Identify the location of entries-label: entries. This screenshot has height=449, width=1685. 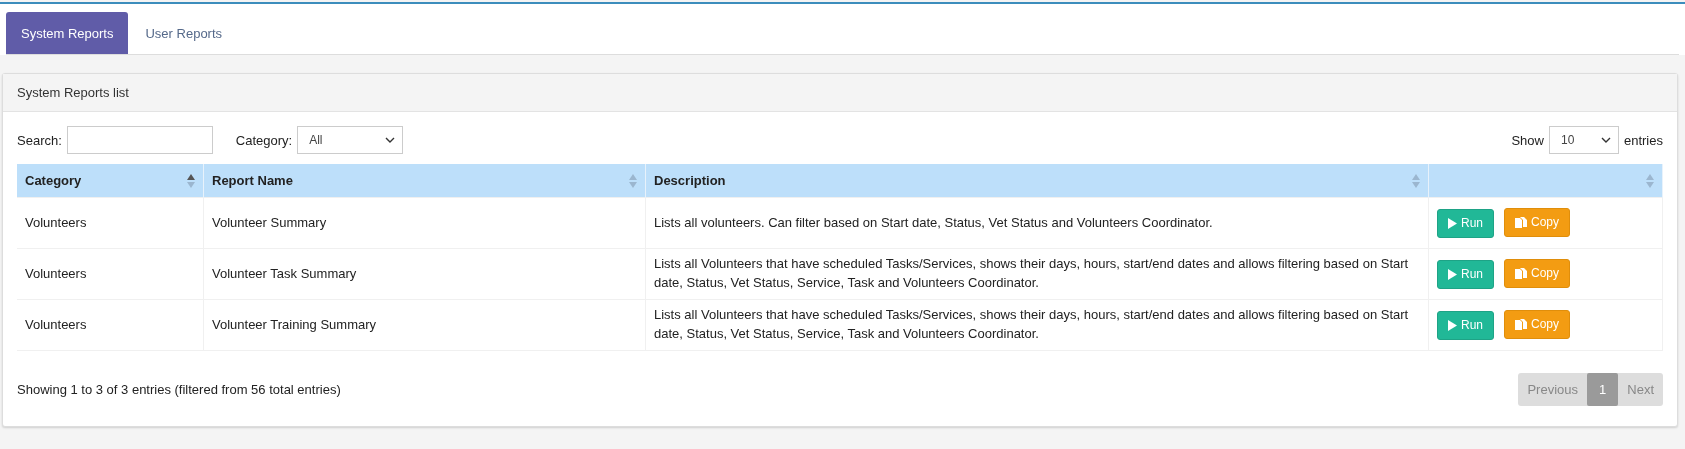
(1643, 140).